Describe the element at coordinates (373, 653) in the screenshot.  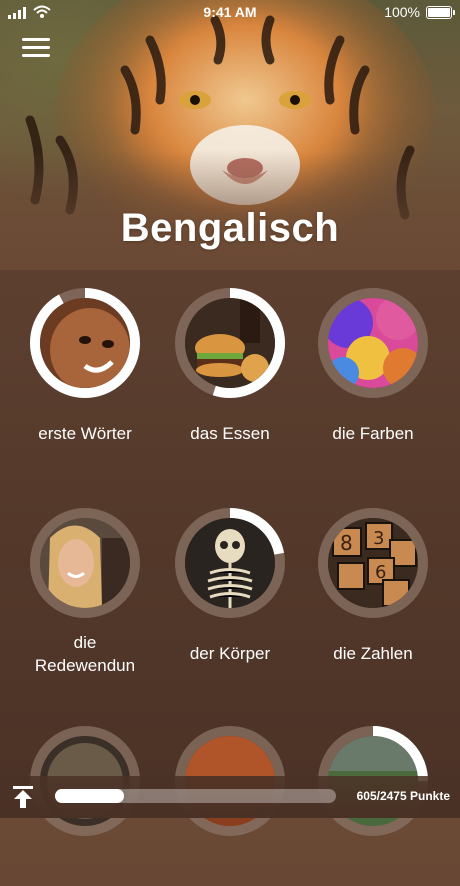
I see `category-label: die Zahlen` at that location.